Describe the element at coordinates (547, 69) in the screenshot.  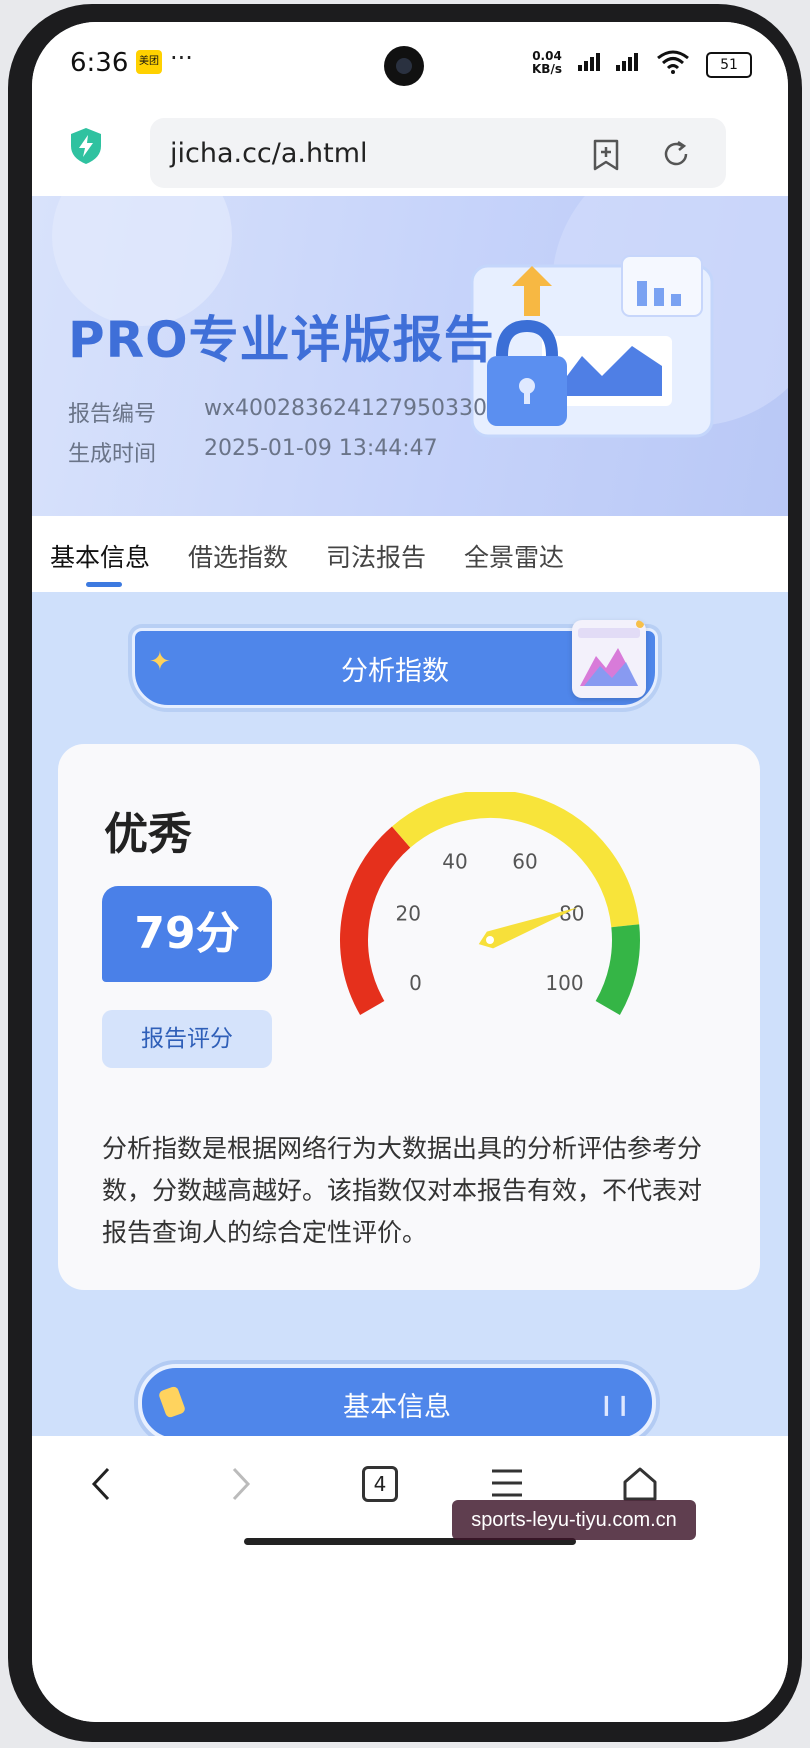
I see `network-speed-unit: KB/s` at that location.